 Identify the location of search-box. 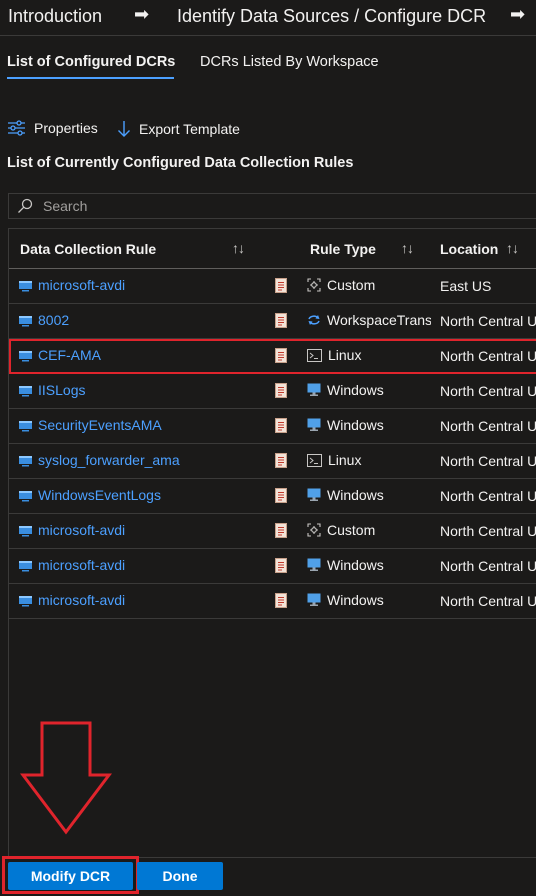
(272, 206).